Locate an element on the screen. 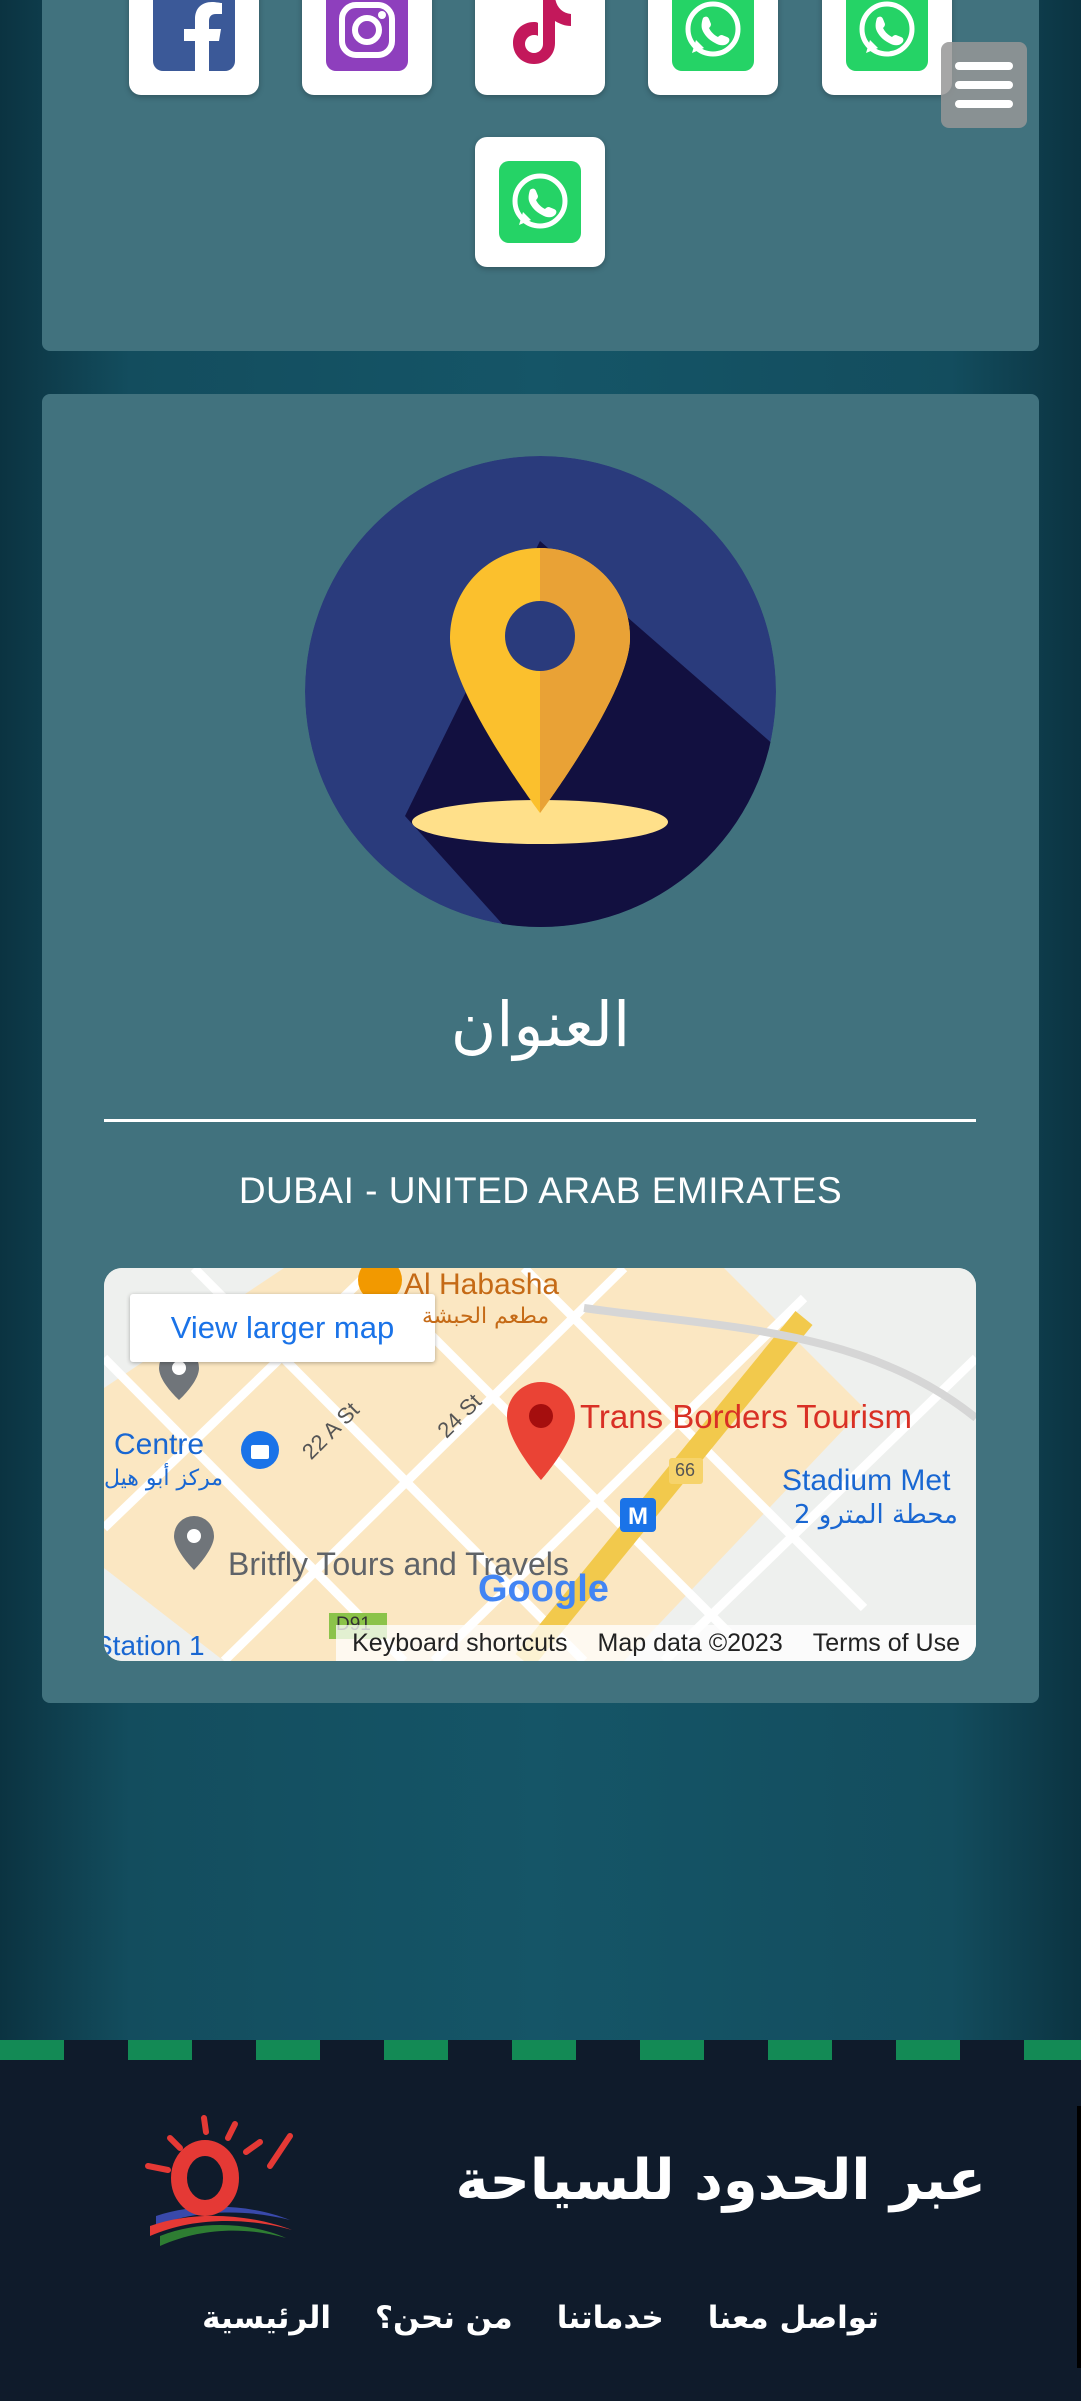  svg-text: M is located at coordinates (638, 1516).